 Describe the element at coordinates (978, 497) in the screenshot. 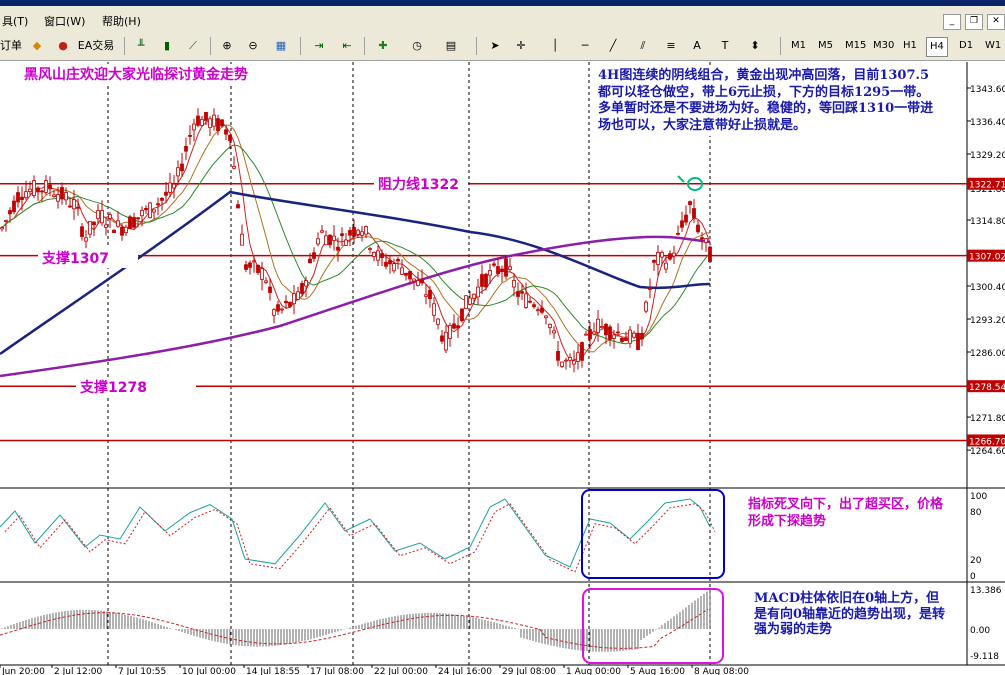

I see `stoch-tick-label: 100` at that location.